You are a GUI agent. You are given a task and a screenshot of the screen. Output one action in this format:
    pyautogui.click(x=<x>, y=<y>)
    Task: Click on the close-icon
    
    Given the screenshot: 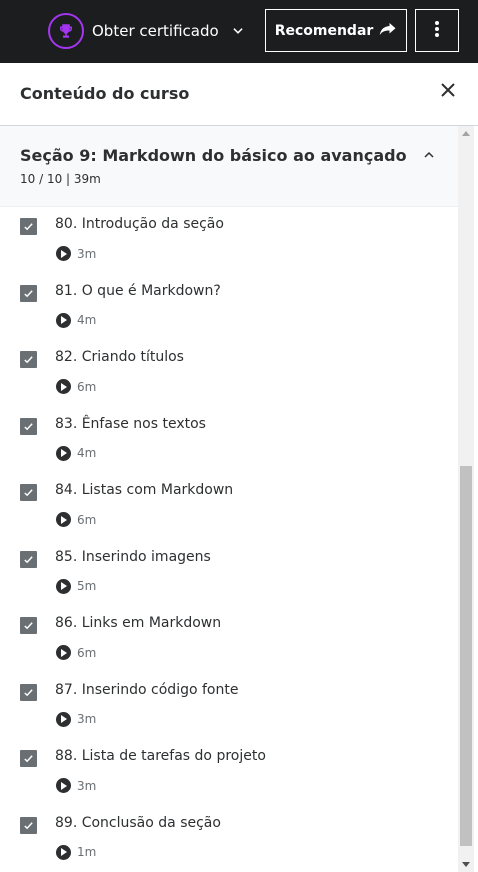 What is the action you would take?
    pyautogui.click(x=448, y=92)
    